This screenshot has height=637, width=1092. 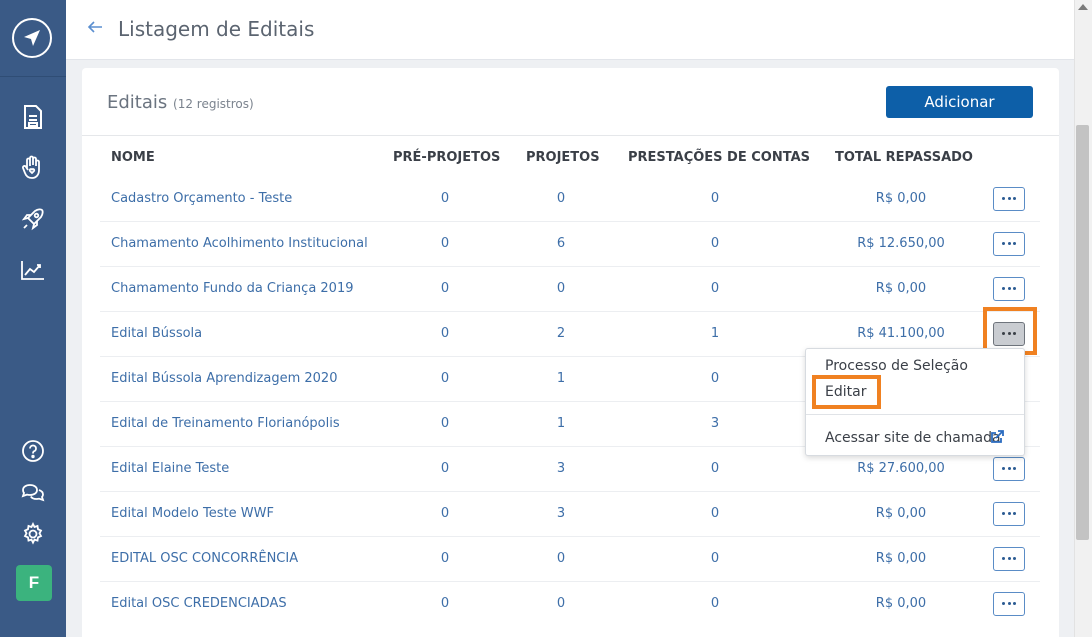 I want to click on highlight-editar, so click(x=846, y=392).